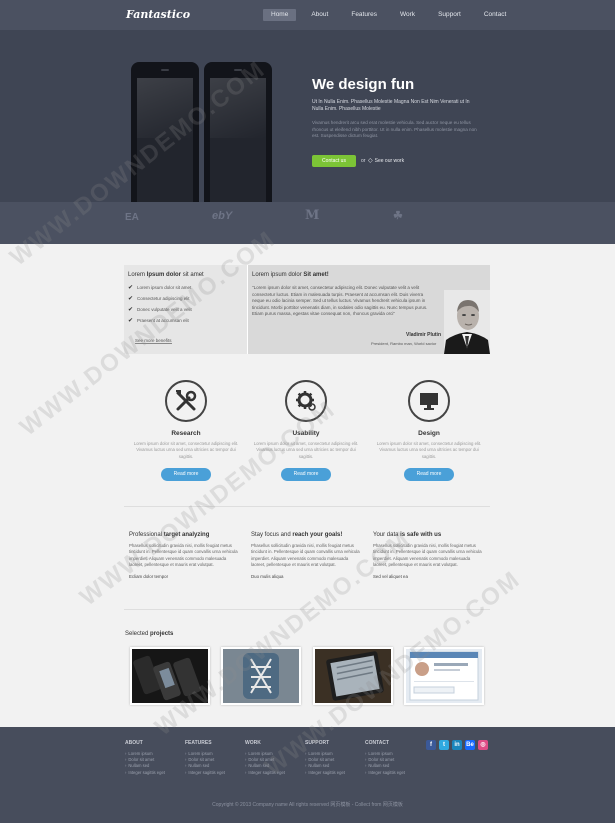 Image resolution: width=615 pixels, height=823 pixels. I want to click on footer-heading: WORK, so click(253, 743).